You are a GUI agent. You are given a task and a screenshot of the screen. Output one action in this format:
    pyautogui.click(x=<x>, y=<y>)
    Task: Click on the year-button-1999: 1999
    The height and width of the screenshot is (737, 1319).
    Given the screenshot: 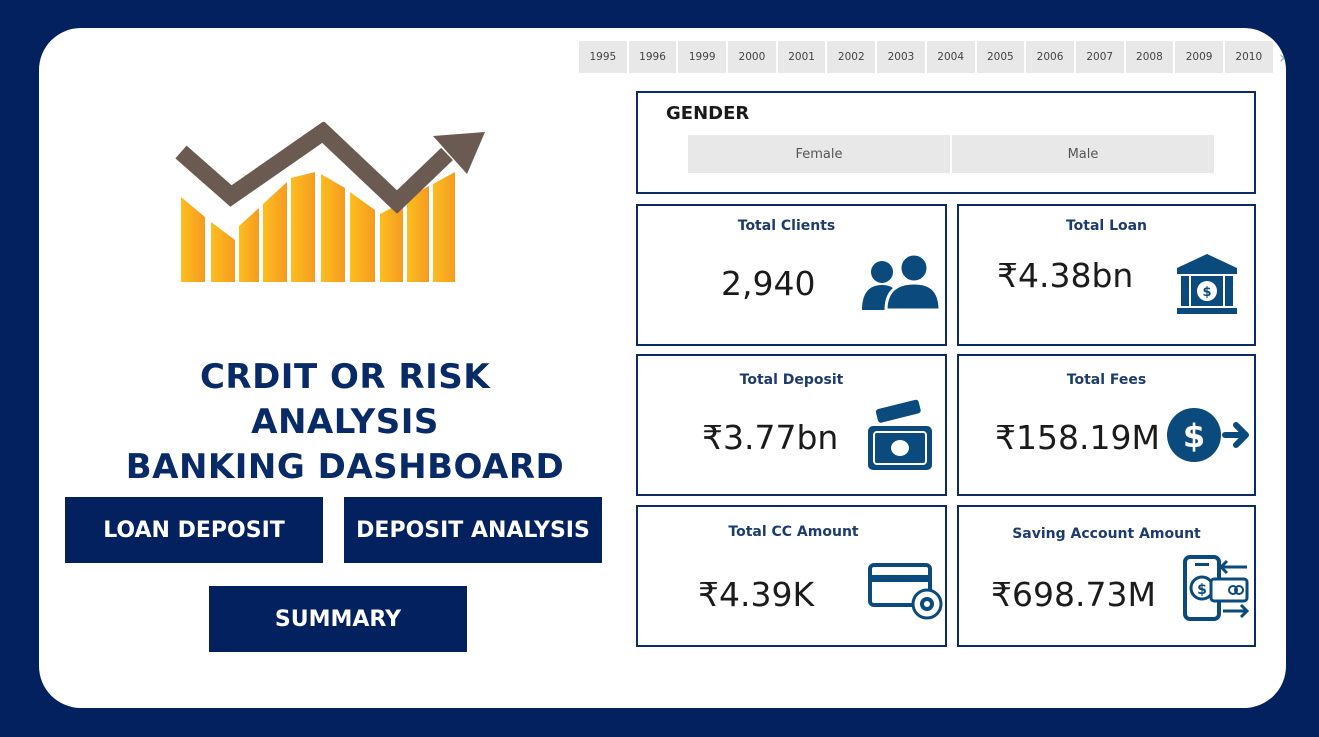 What is the action you would take?
    pyautogui.click(x=702, y=57)
    